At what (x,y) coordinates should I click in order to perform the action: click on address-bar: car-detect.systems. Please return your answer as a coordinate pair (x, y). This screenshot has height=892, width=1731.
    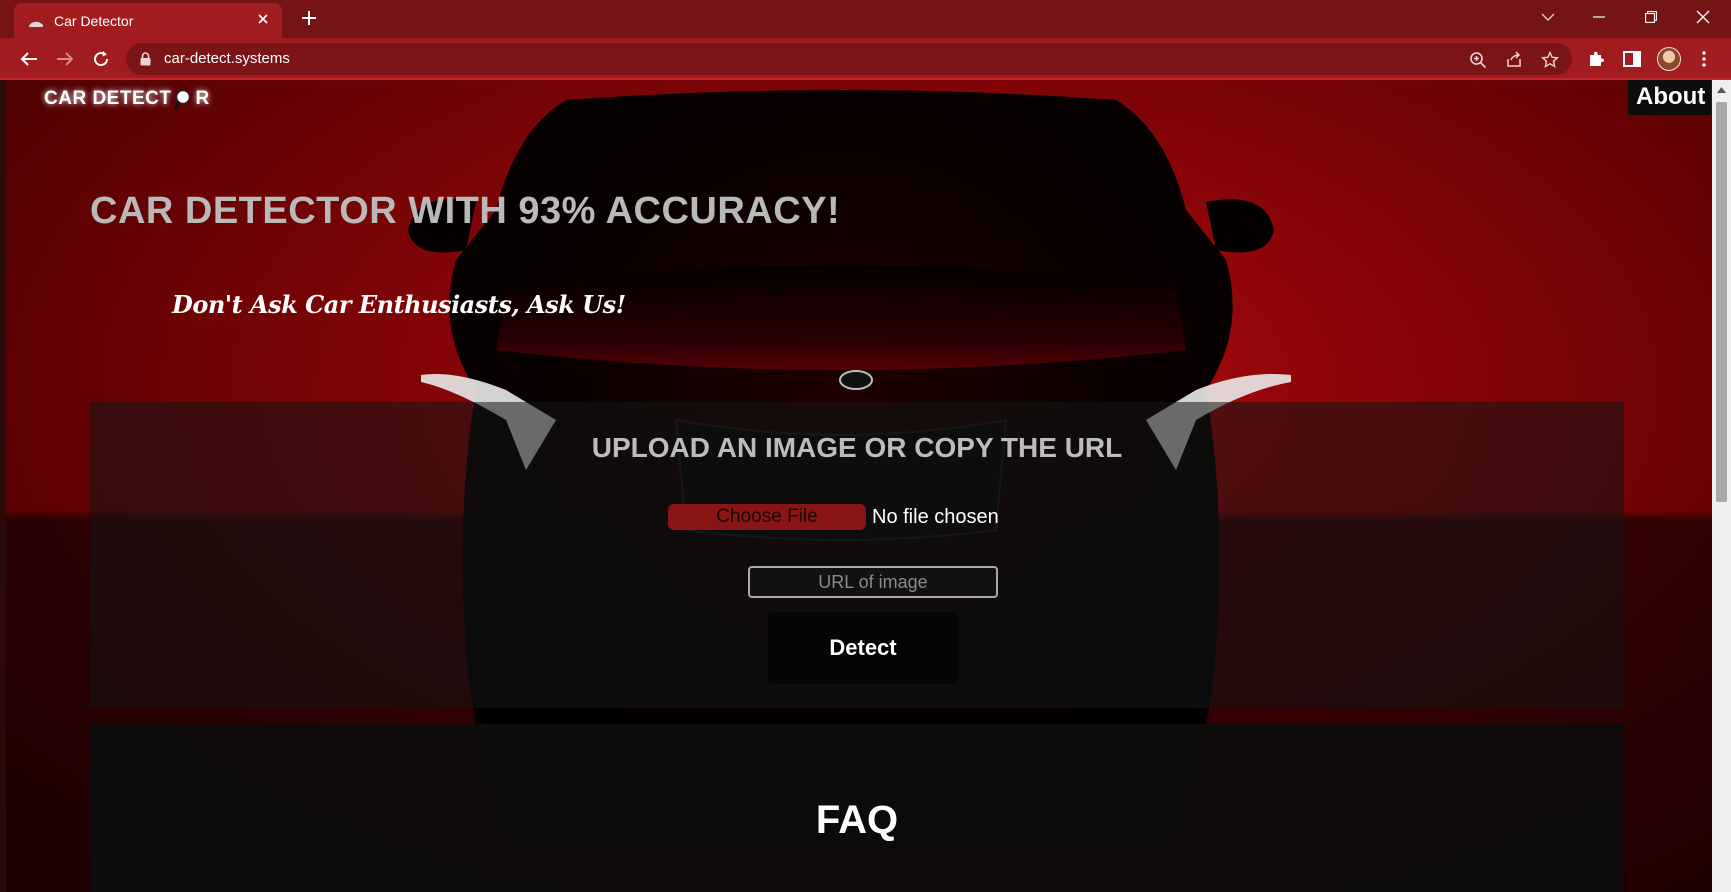
    Looking at the image, I should click on (849, 59).